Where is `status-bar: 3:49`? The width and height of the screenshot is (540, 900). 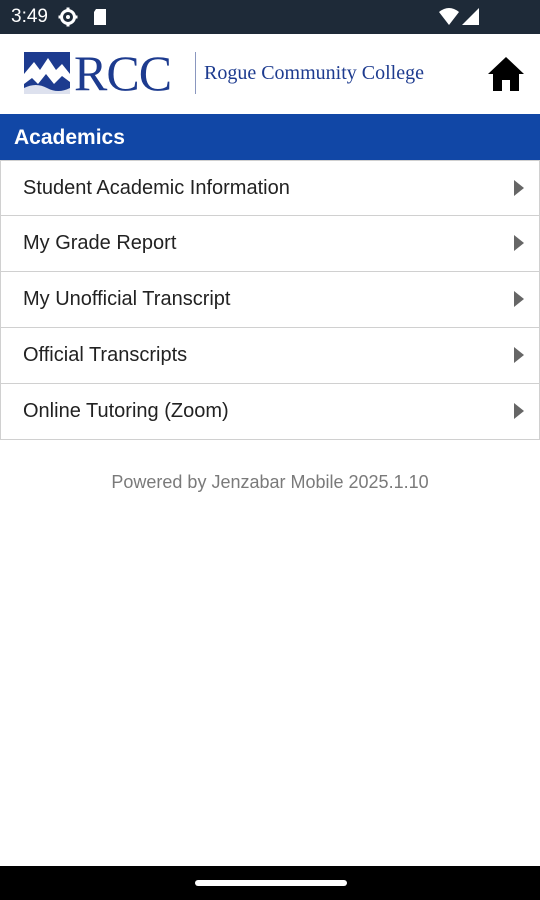 status-bar: 3:49 is located at coordinates (270, 17).